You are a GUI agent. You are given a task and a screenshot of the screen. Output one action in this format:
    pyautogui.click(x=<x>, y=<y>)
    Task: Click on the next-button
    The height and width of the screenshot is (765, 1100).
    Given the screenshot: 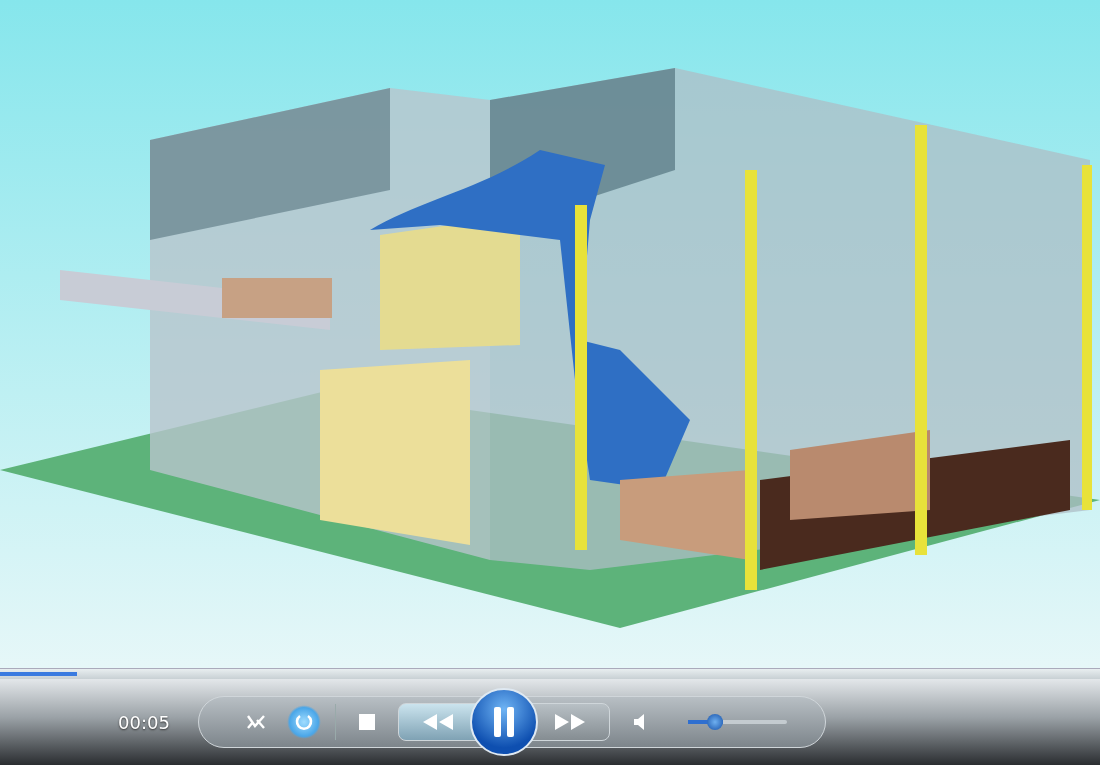 What is the action you would take?
    pyautogui.click(x=570, y=722)
    